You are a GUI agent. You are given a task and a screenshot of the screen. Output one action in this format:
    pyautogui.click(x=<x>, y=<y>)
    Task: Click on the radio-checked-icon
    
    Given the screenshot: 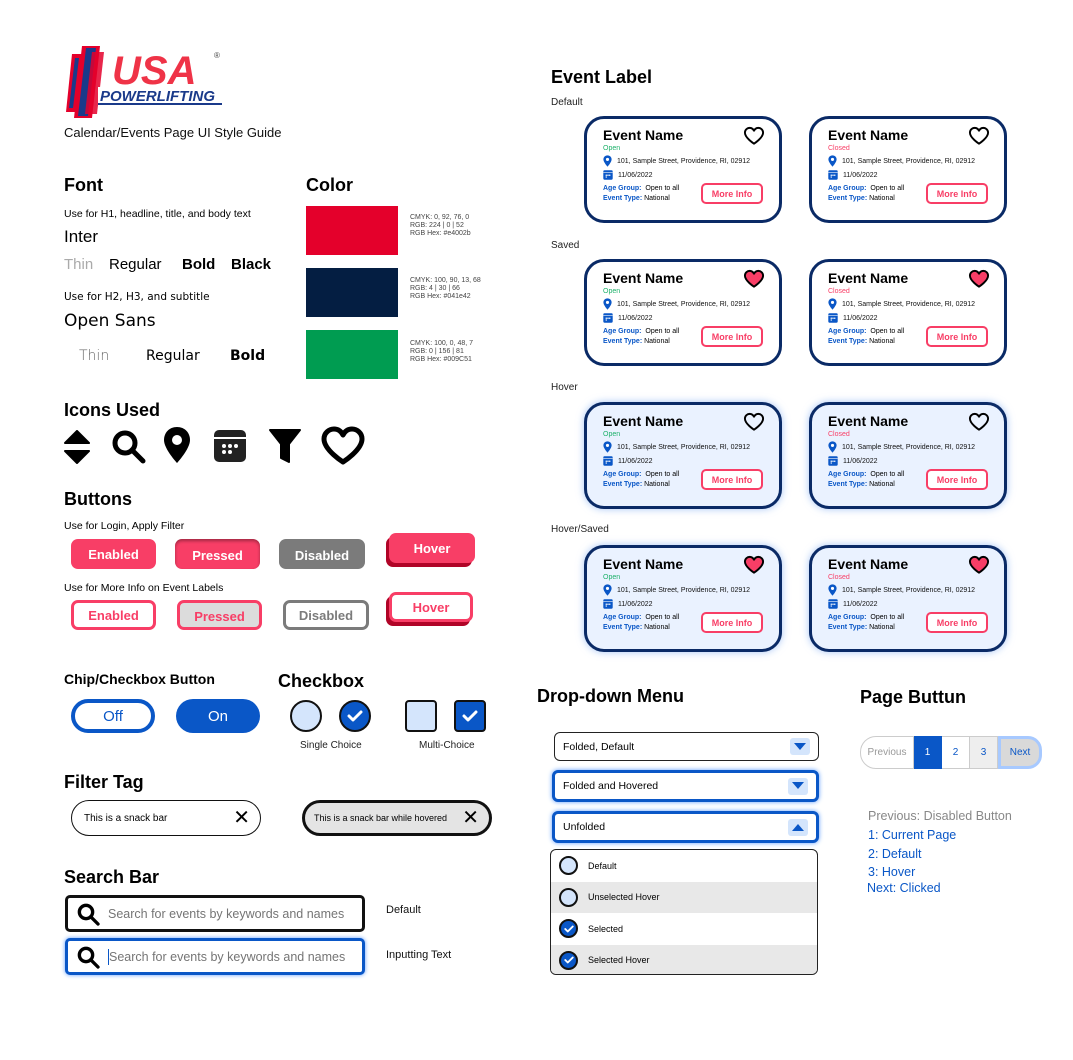 What is the action you would take?
    pyautogui.click(x=568, y=929)
    